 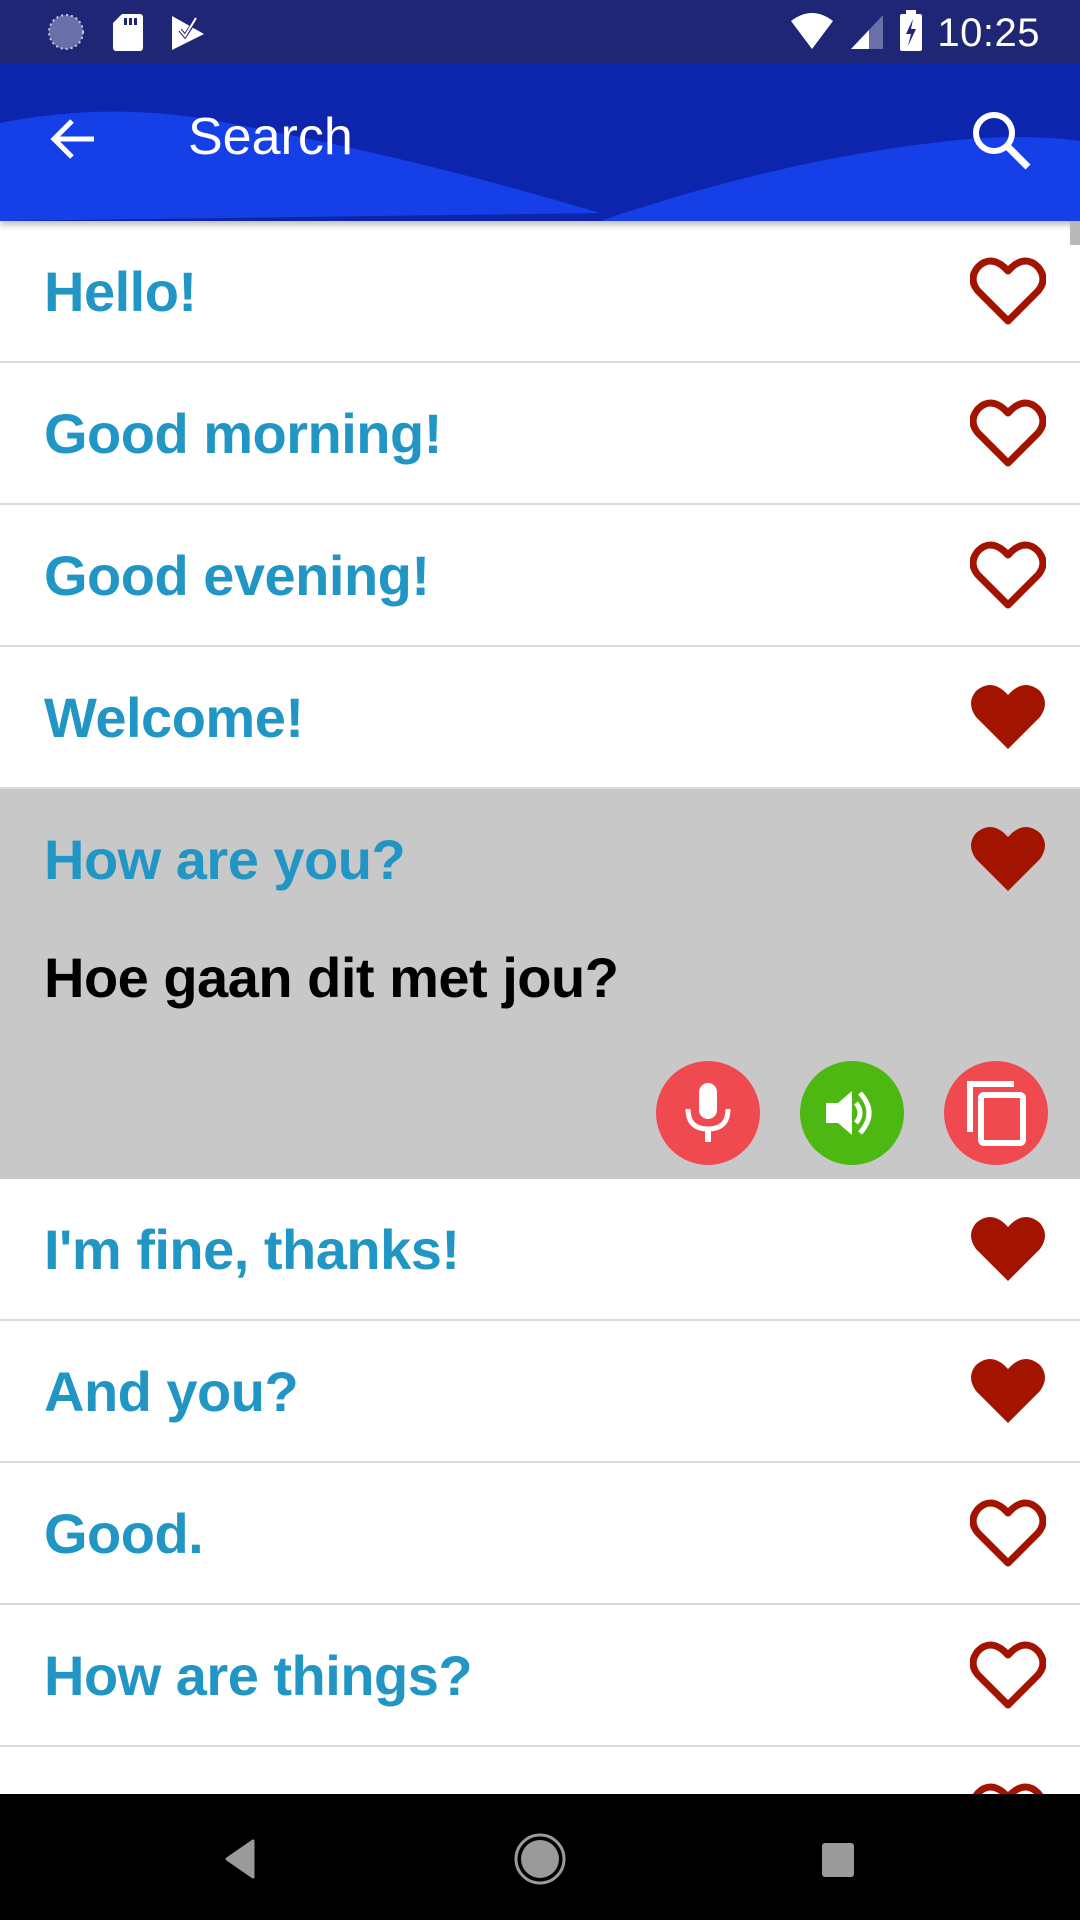 What do you see at coordinates (867, 33) in the screenshot?
I see `cell-signal-icon` at bounding box center [867, 33].